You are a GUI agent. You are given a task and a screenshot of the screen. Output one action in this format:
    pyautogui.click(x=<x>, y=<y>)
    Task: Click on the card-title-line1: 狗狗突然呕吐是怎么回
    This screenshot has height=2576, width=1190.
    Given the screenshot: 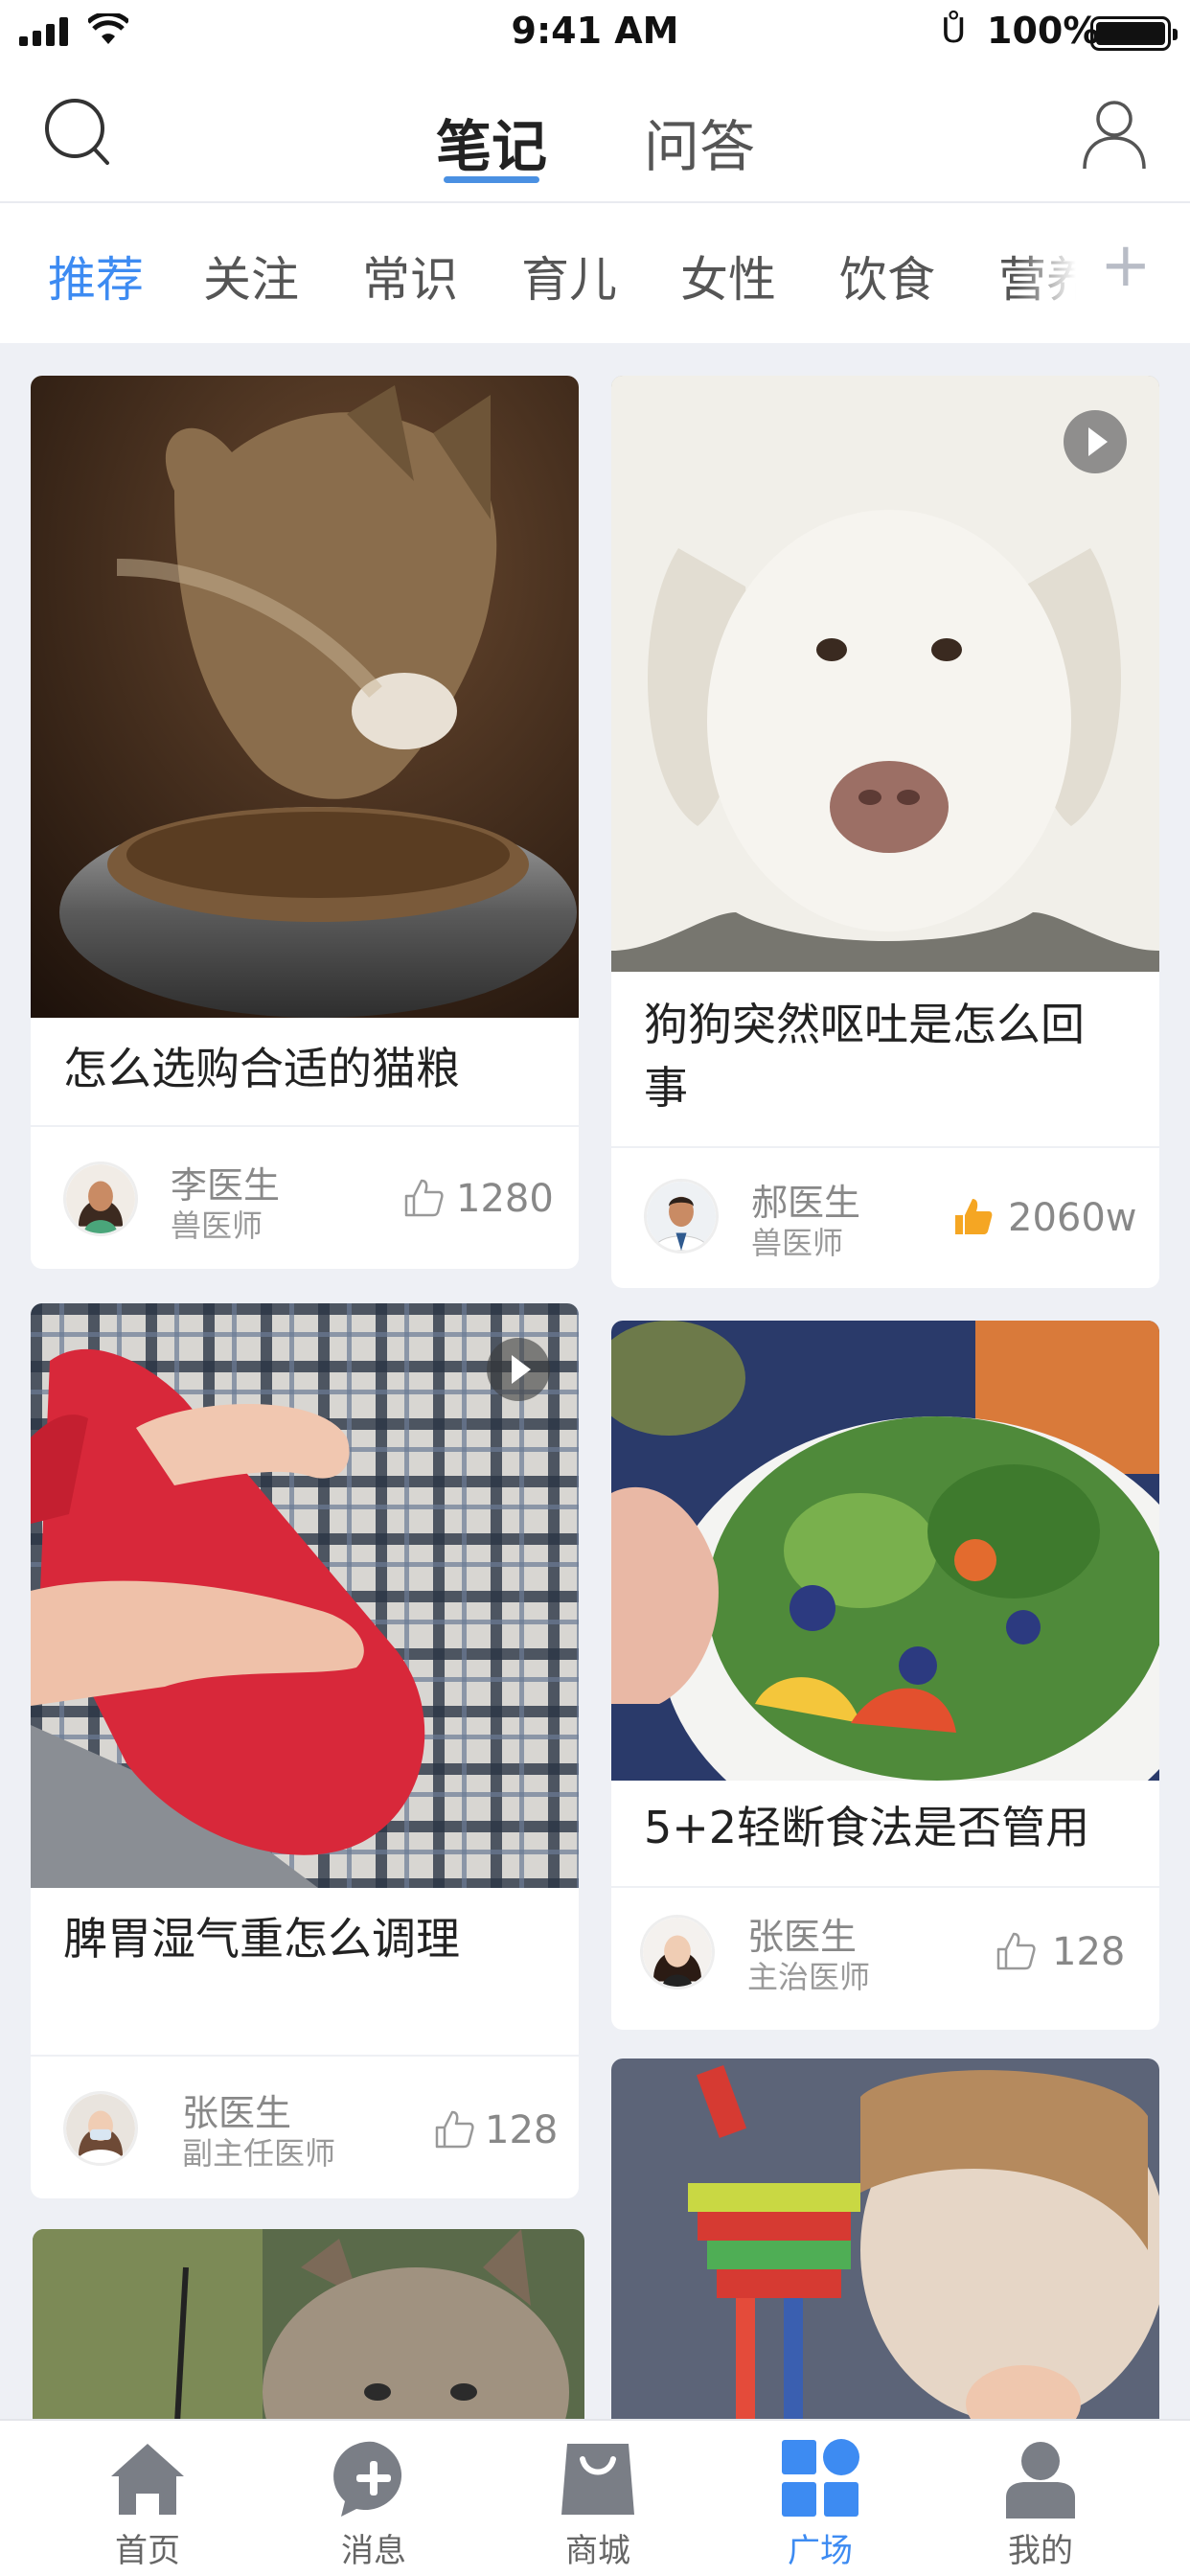 What is the action you would take?
    pyautogui.click(x=865, y=1024)
    